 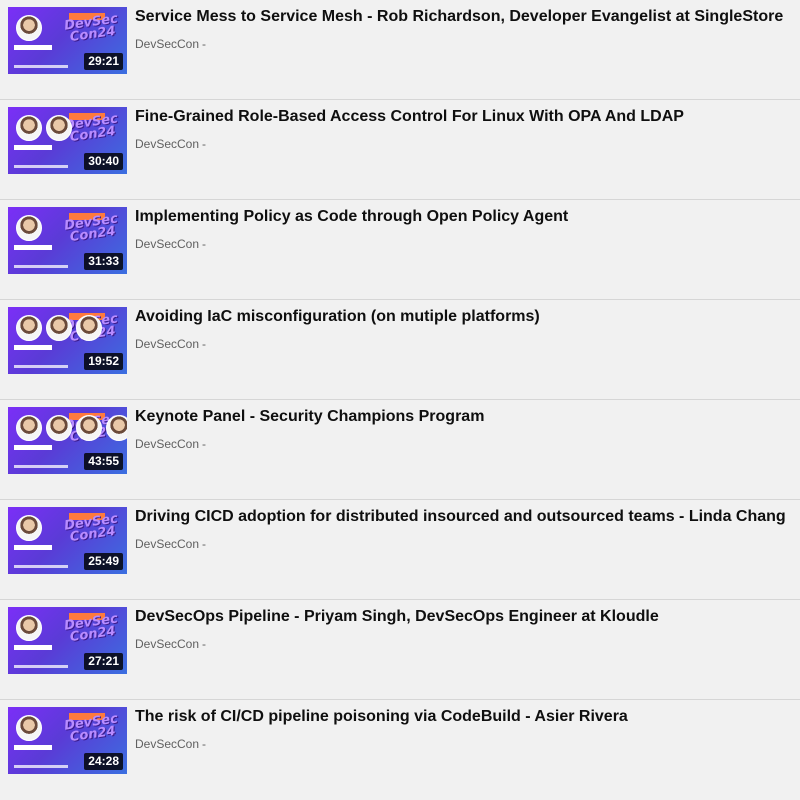 I want to click on video-thumbnail: DevSec Con24 24:28, so click(x=67, y=740).